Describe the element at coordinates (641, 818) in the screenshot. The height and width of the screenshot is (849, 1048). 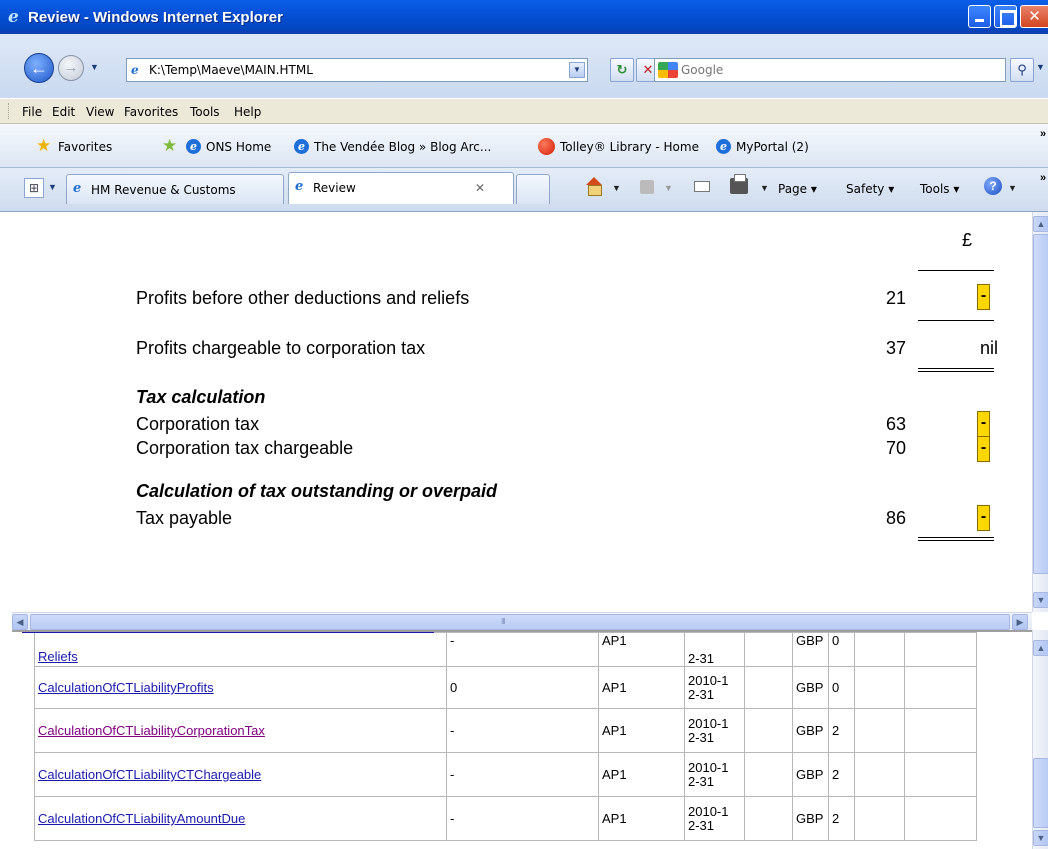
I see `period-cell: AP1` at that location.